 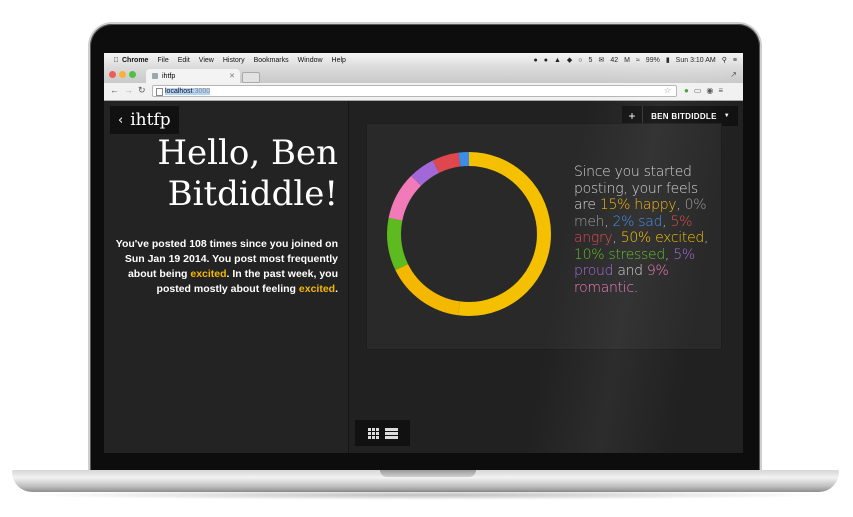 What do you see at coordinates (638, 205) in the screenshot?
I see `feel-happy: 15% happy` at bounding box center [638, 205].